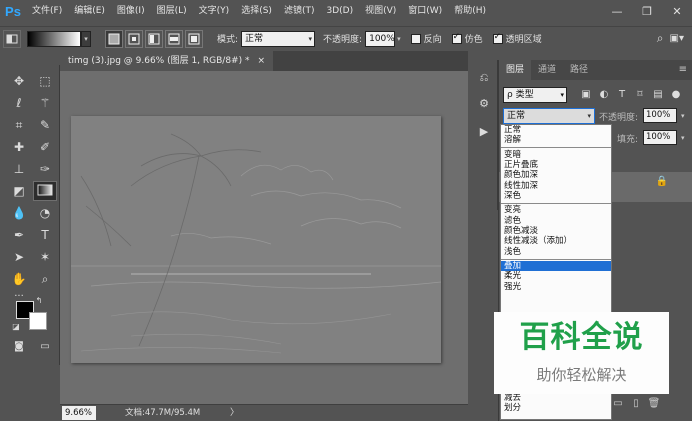 The height and width of the screenshot is (421, 692). What do you see at coordinates (556, 252) in the screenshot?
I see `blend-option: 浅色` at bounding box center [556, 252].